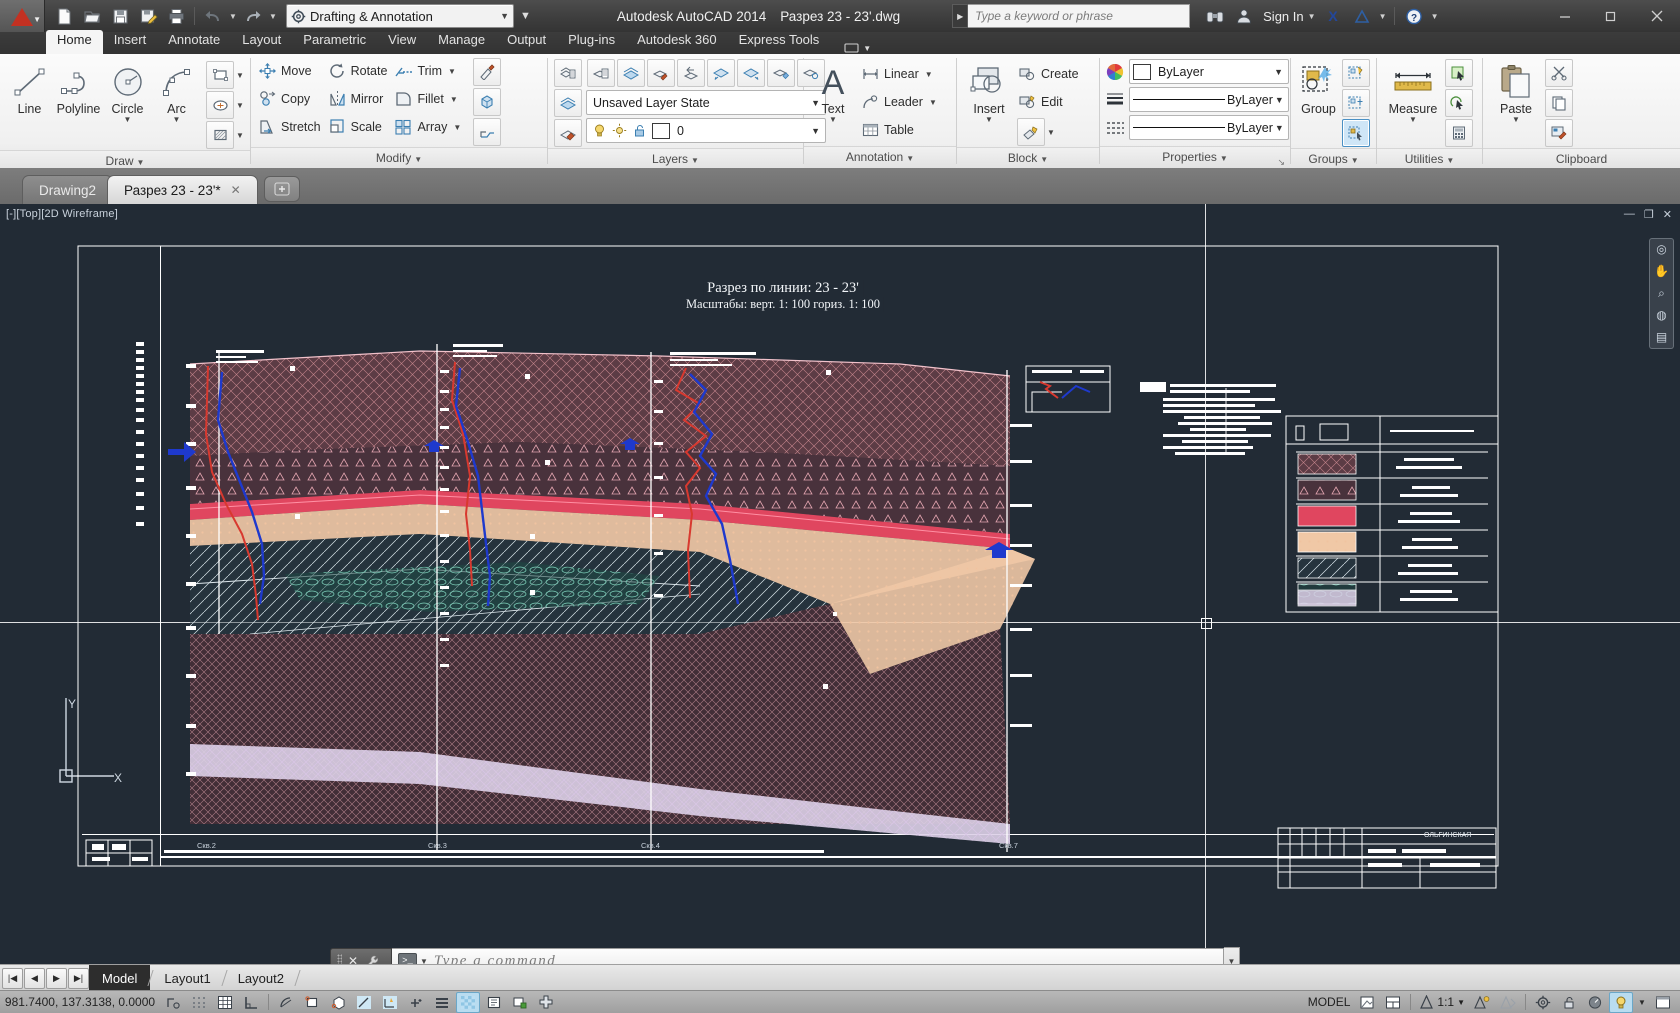  I want to click on add-status-toggle, so click(546, 1002).